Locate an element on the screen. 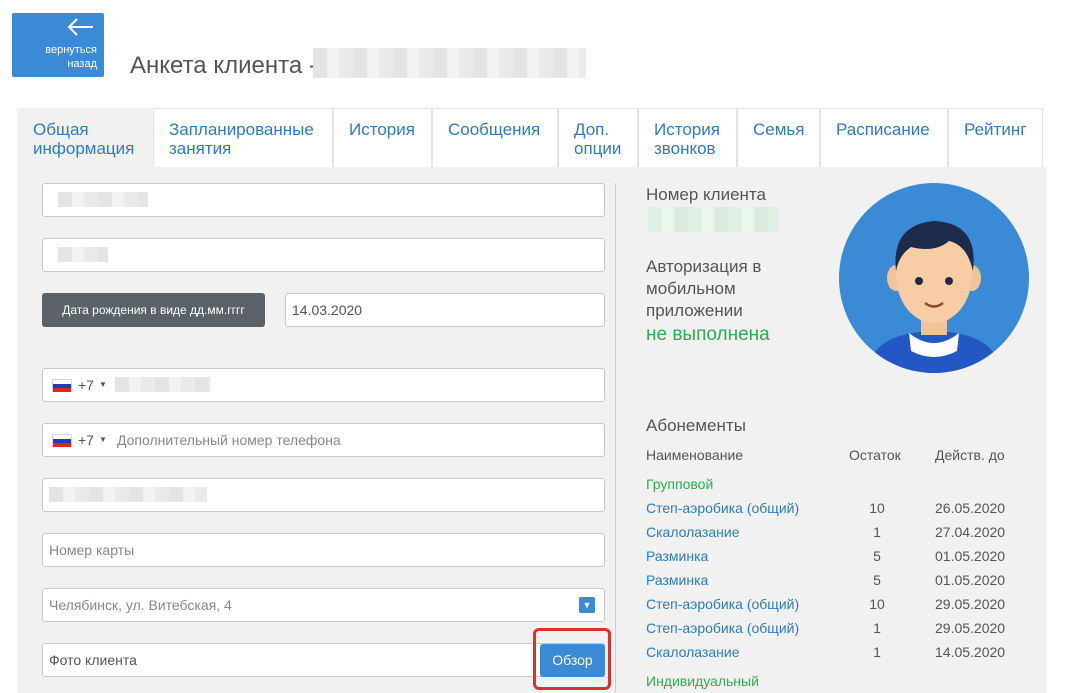  tab-general: Общая информация is located at coordinates (85, 137).